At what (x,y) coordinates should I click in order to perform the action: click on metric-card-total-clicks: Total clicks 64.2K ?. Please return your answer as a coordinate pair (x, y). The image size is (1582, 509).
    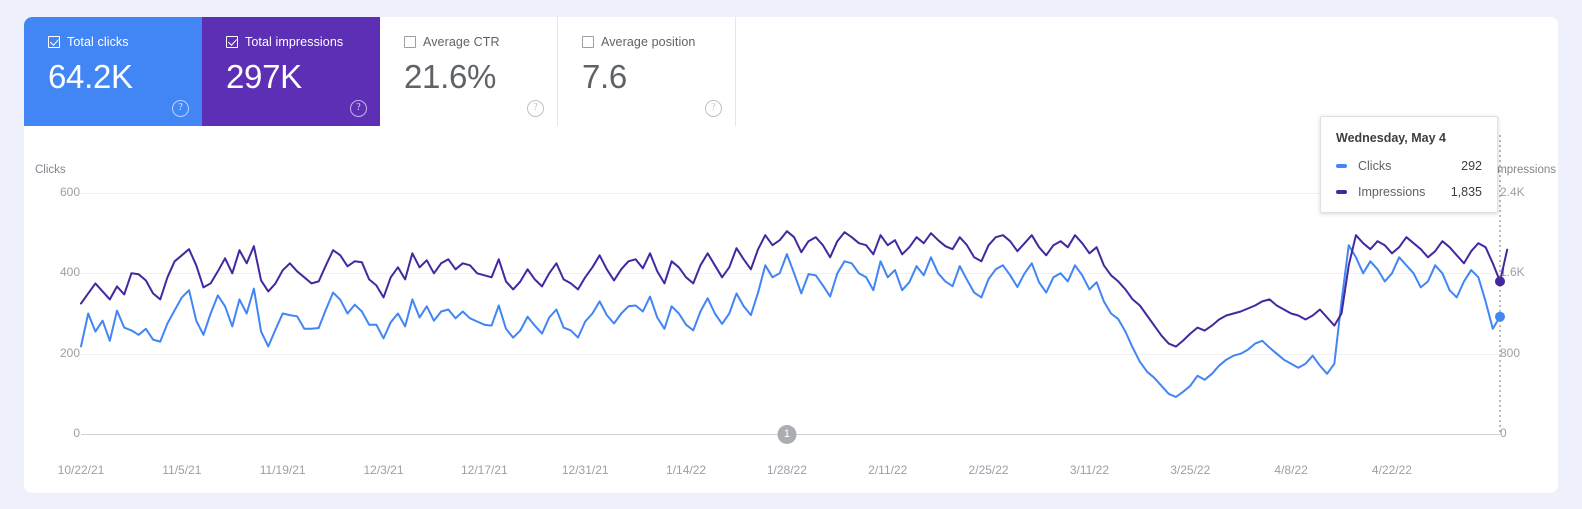
    Looking at the image, I should click on (113, 71).